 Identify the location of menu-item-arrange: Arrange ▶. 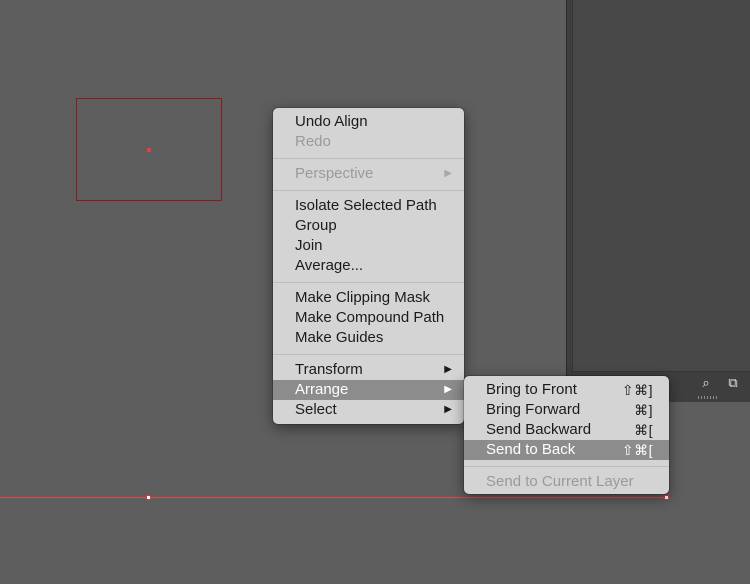
(368, 390).